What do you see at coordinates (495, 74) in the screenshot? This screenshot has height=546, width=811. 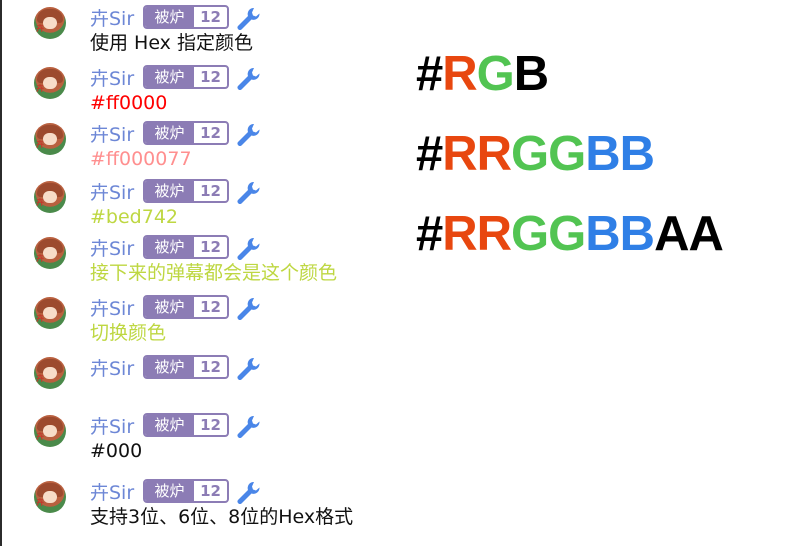 I see `legend-segment: G` at bounding box center [495, 74].